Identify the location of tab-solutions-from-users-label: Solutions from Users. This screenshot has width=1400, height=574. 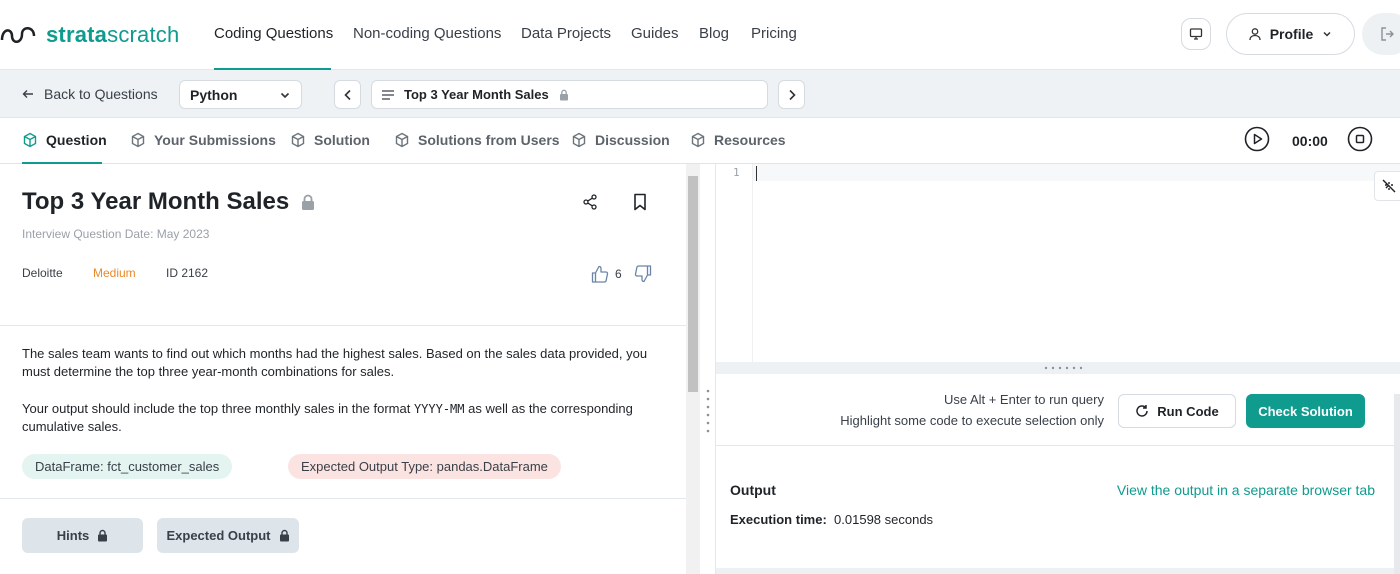
(489, 140).